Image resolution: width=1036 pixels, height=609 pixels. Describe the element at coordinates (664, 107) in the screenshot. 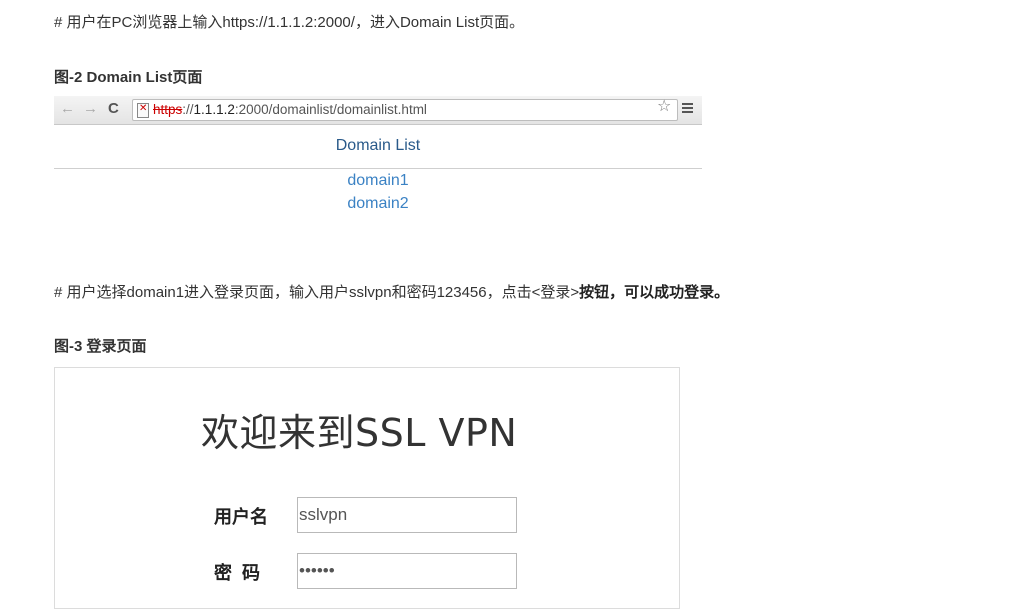

I see `bookmark-star-icon: ☆` at that location.